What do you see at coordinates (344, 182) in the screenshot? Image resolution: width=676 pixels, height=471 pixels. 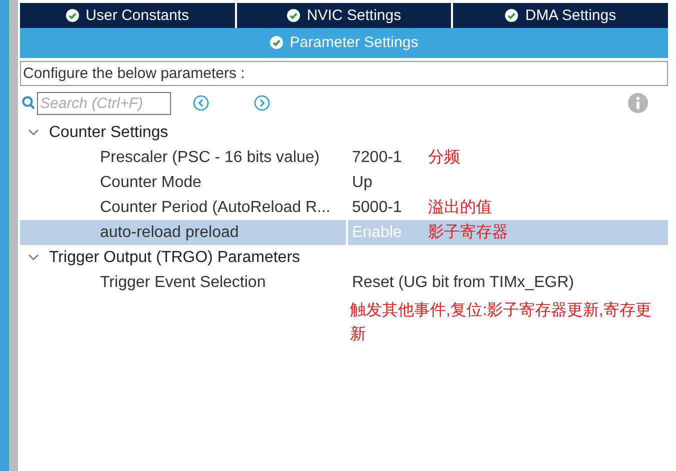 I see `parameter-row: Counter Mode Up` at bounding box center [344, 182].